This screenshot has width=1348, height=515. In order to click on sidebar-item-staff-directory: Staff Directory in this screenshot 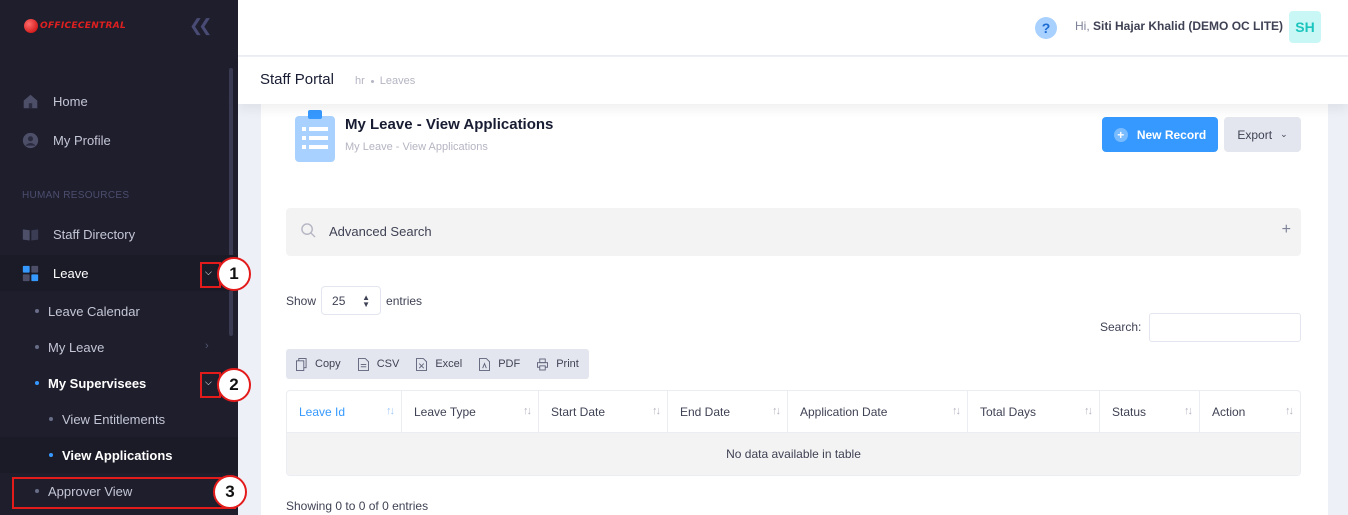, I will do `click(119, 234)`.